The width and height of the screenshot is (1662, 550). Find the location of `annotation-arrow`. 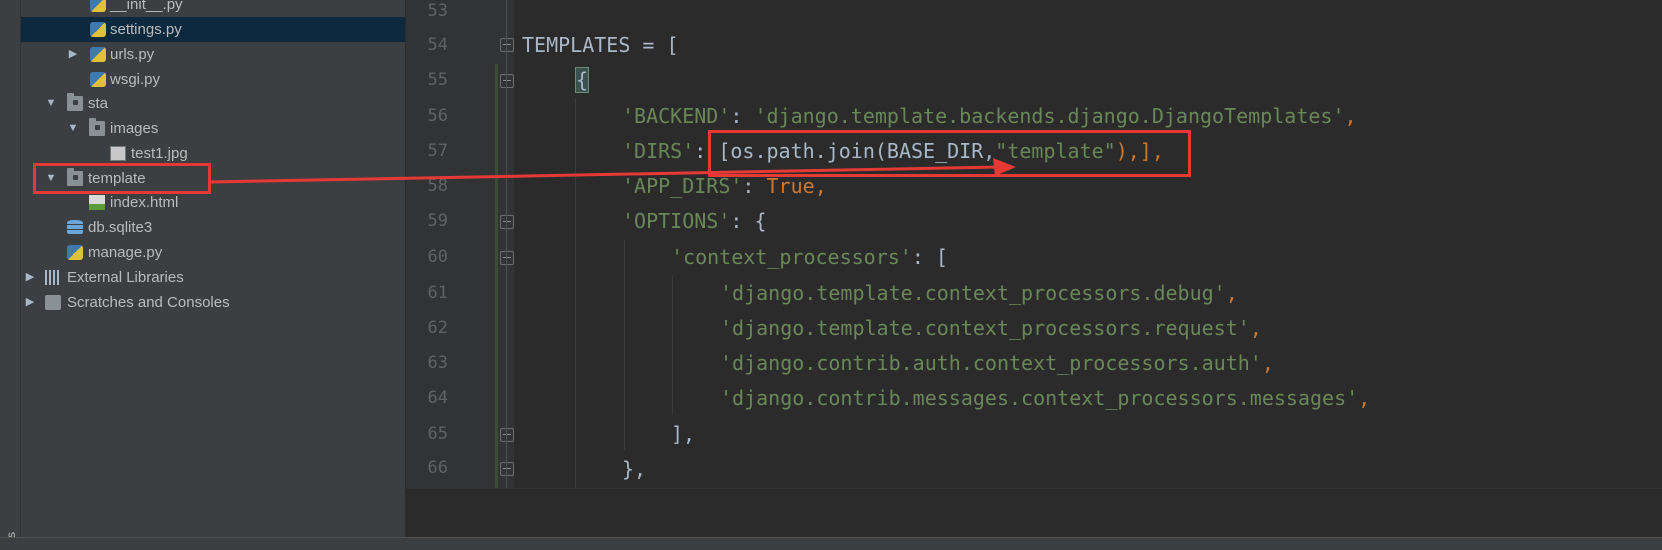

annotation-arrow is located at coordinates (613, 171).